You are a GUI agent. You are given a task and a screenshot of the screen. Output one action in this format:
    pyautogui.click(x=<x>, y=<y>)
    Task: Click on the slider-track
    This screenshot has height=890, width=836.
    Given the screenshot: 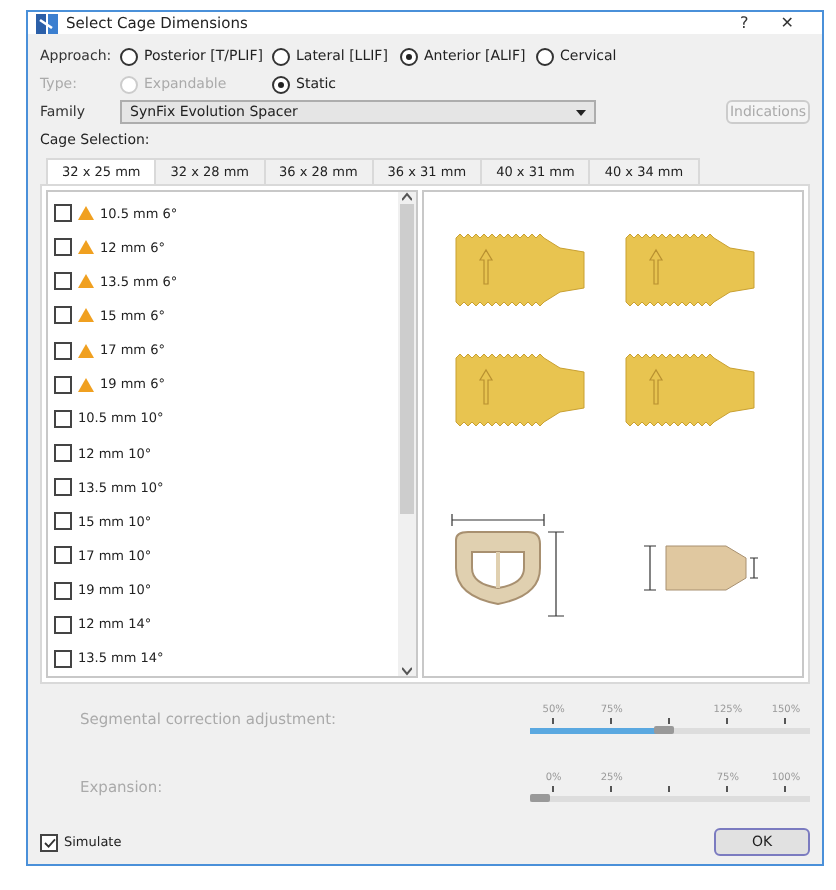 What is the action you would take?
    pyautogui.click(x=669, y=730)
    